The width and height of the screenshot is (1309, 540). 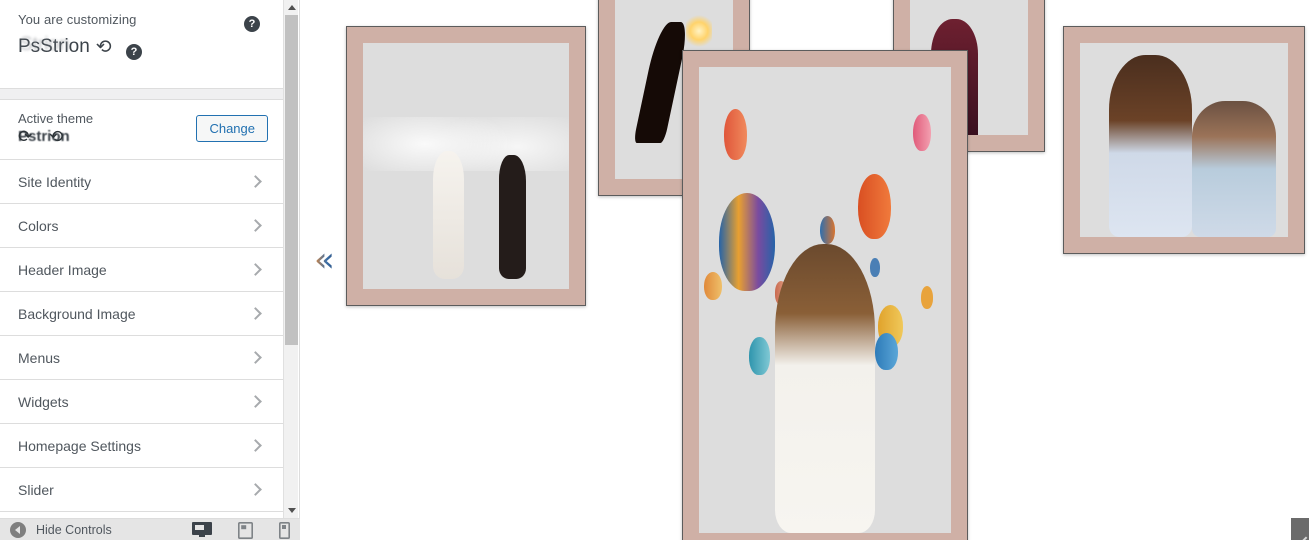 I want to click on slide-subject, so click(x=825, y=388).